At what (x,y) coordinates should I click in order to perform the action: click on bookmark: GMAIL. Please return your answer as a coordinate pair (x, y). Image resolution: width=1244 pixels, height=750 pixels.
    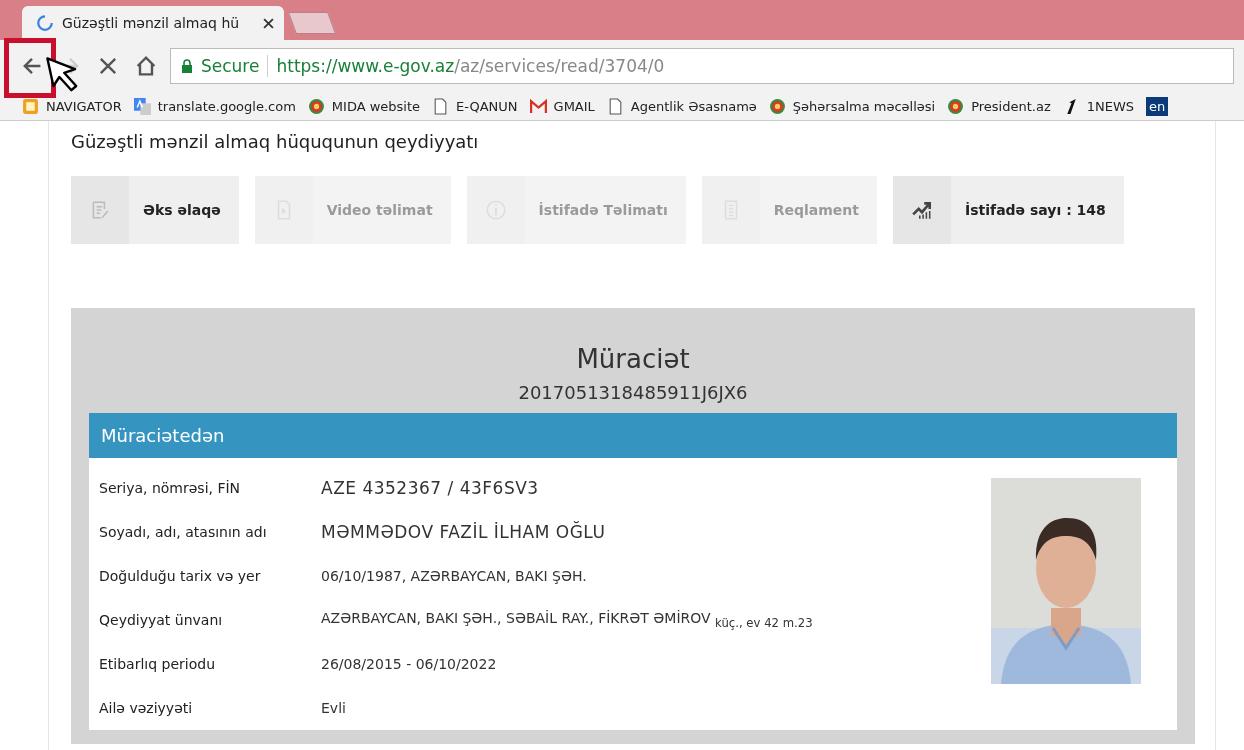
    Looking at the image, I should click on (562, 106).